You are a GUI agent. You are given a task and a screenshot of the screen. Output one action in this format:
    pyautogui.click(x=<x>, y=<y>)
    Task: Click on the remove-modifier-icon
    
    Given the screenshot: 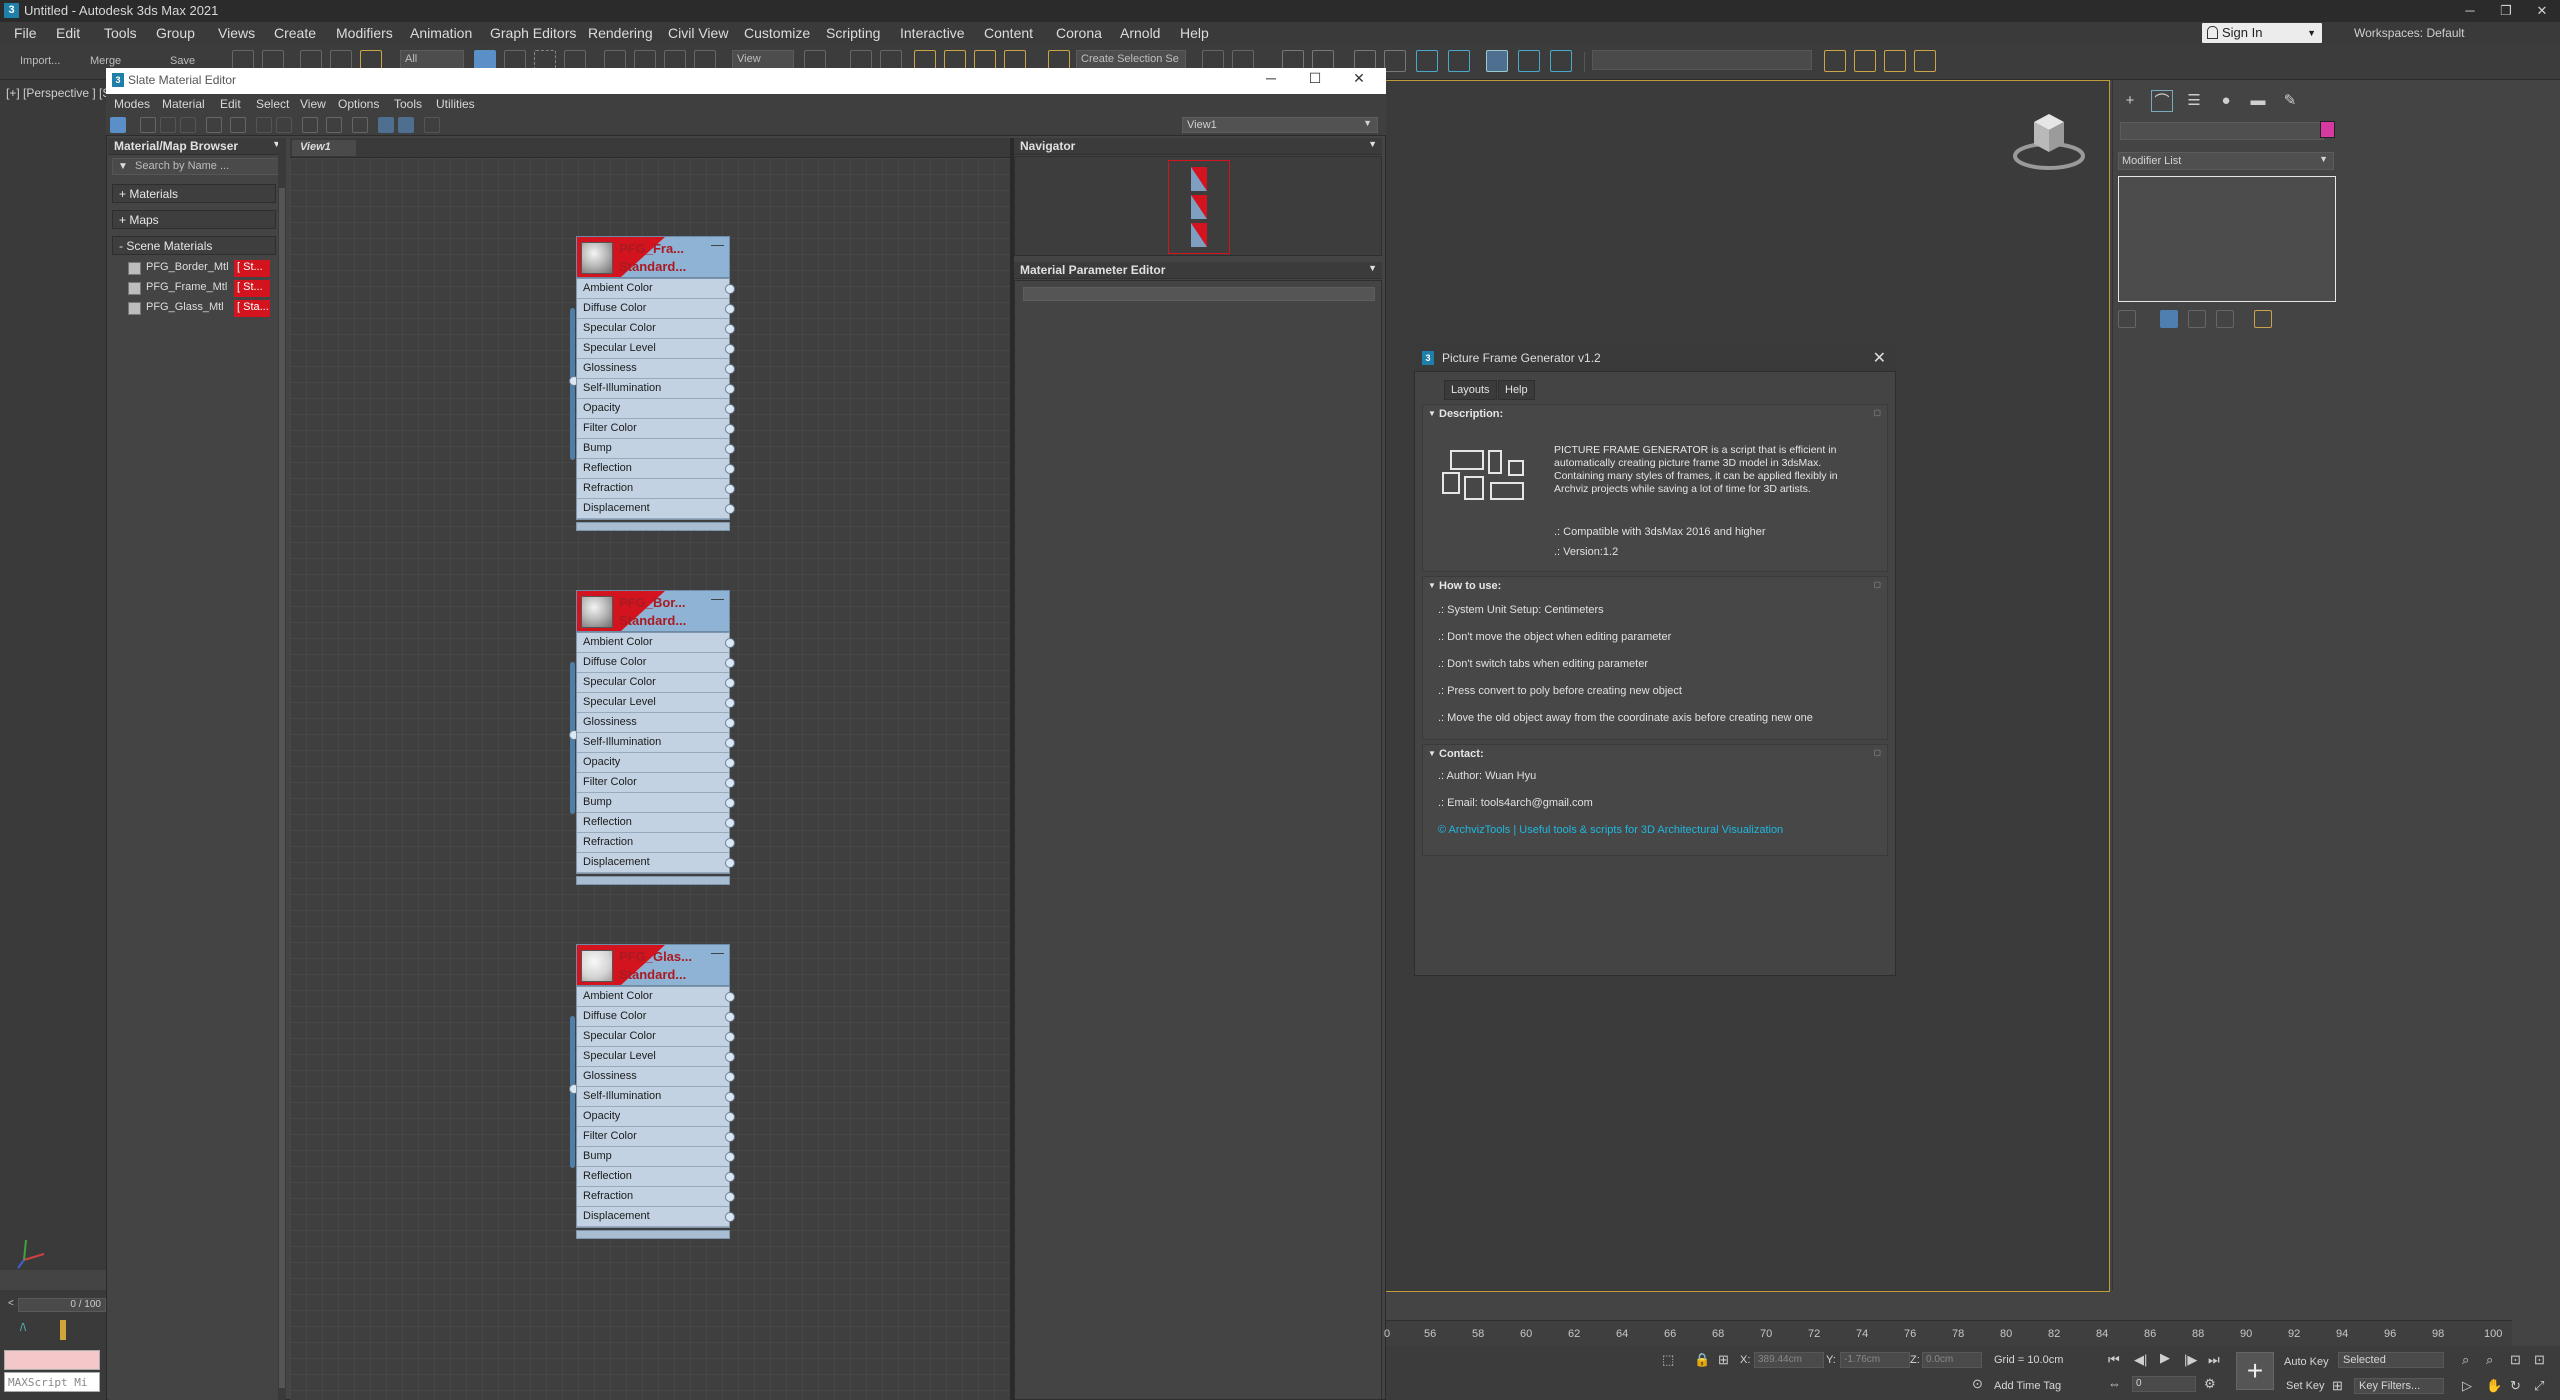 What is the action you would take?
    pyautogui.click(x=2225, y=319)
    